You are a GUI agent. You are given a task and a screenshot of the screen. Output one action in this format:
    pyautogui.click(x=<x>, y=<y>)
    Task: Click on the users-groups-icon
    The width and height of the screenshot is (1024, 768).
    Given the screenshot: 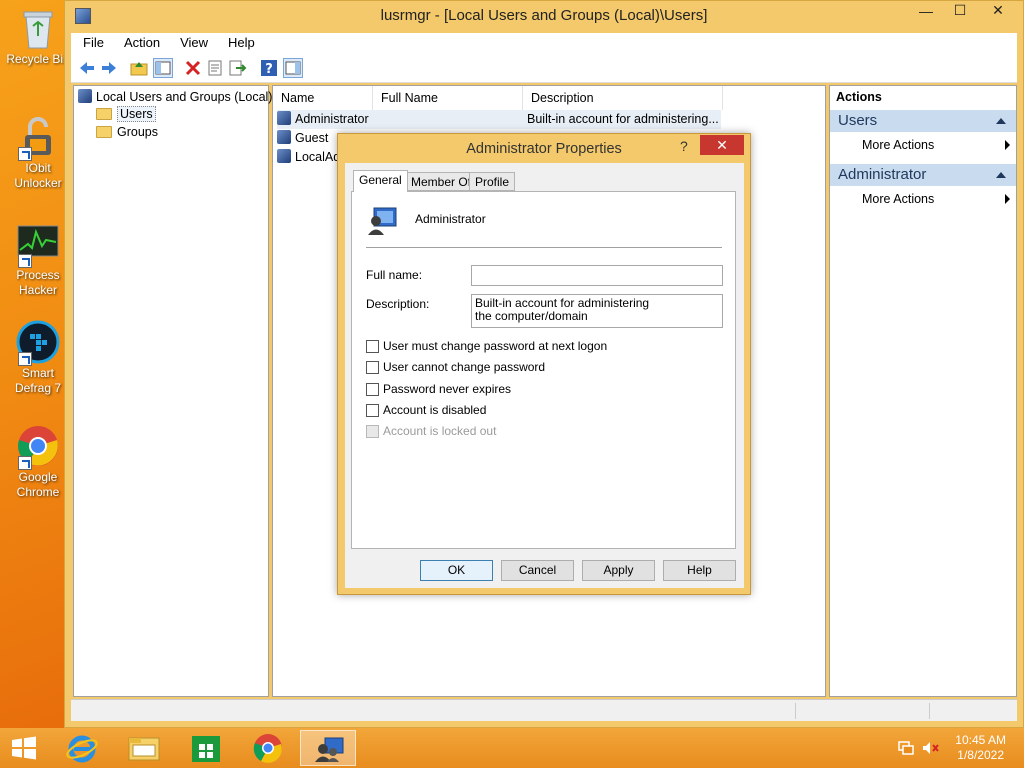 What is the action you would take?
    pyautogui.click(x=329, y=749)
    